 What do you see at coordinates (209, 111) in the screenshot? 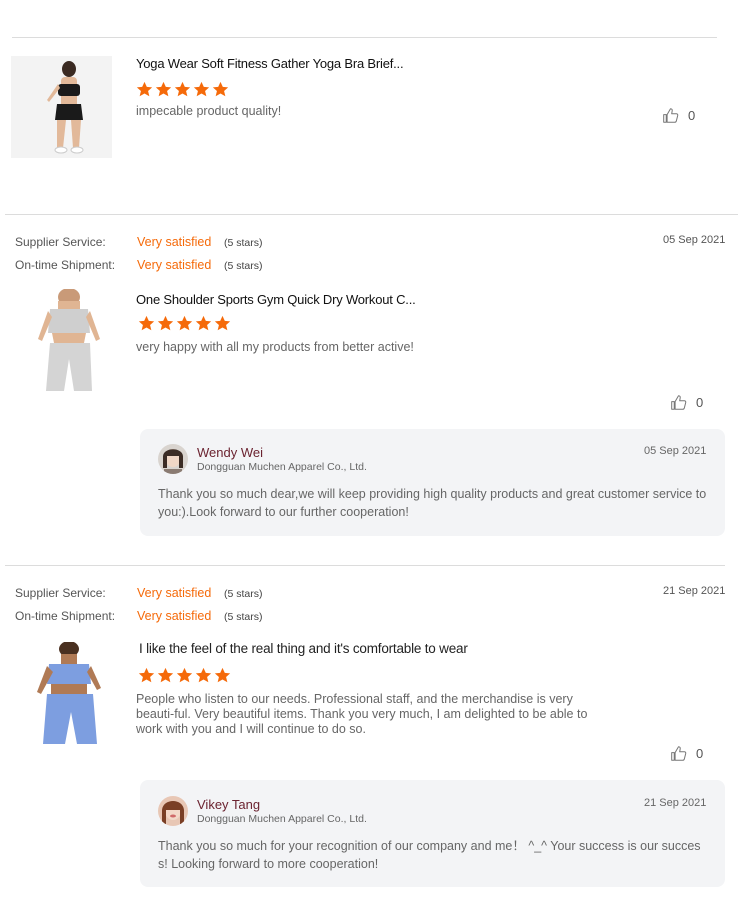
I see `review-text: impecable product quality!` at bounding box center [209, 111].